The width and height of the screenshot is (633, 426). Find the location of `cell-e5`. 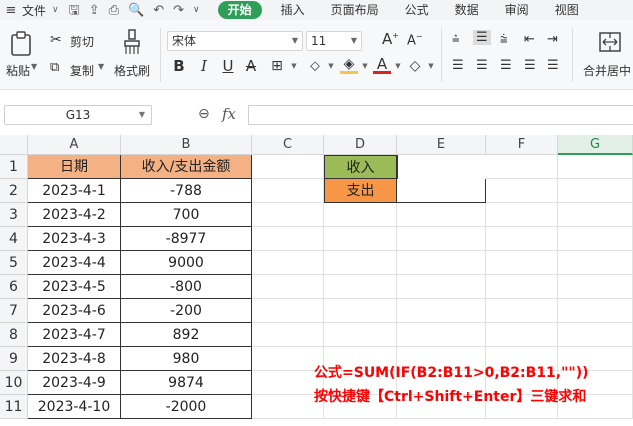

cell-e5 is located at coordinates (441, 263).